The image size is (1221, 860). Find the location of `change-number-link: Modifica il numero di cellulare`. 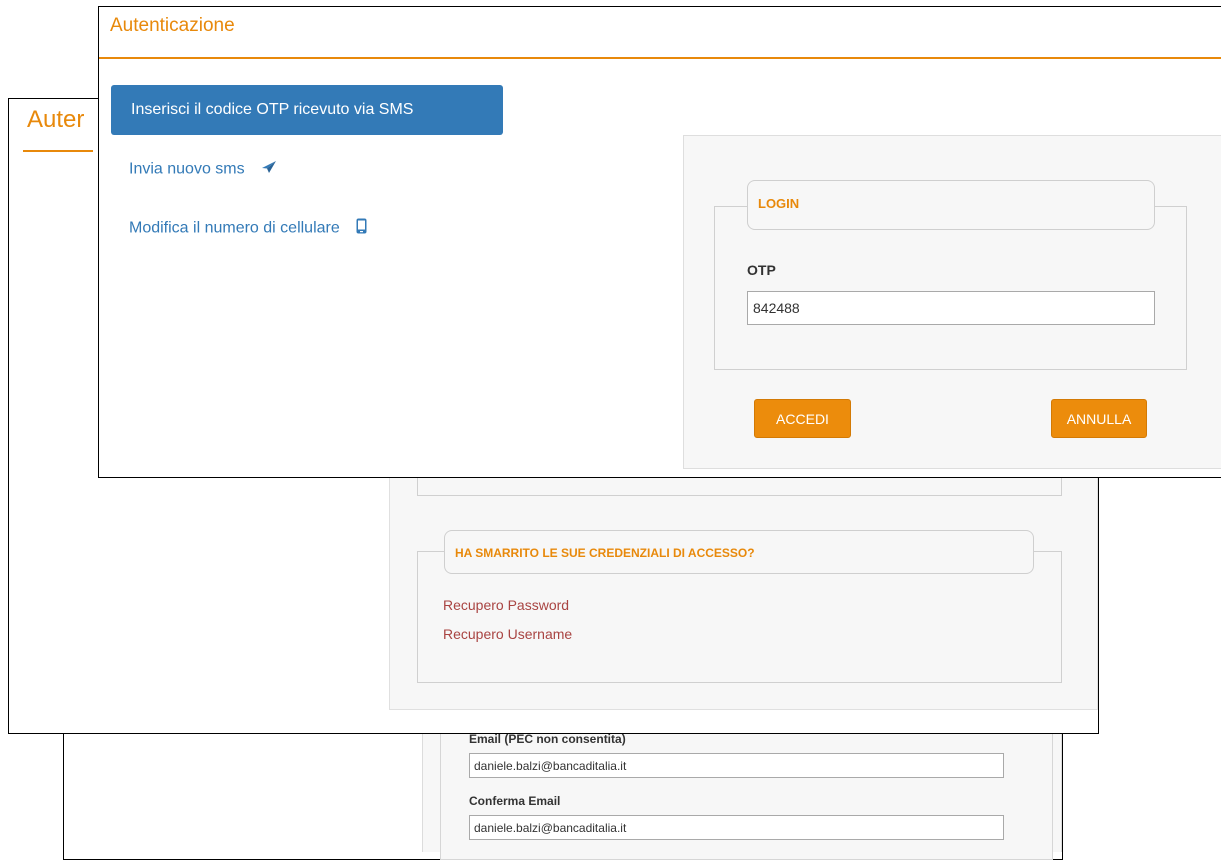

change-number-link: Modifica il numero di cellulare is located at coordinates (248, 228).